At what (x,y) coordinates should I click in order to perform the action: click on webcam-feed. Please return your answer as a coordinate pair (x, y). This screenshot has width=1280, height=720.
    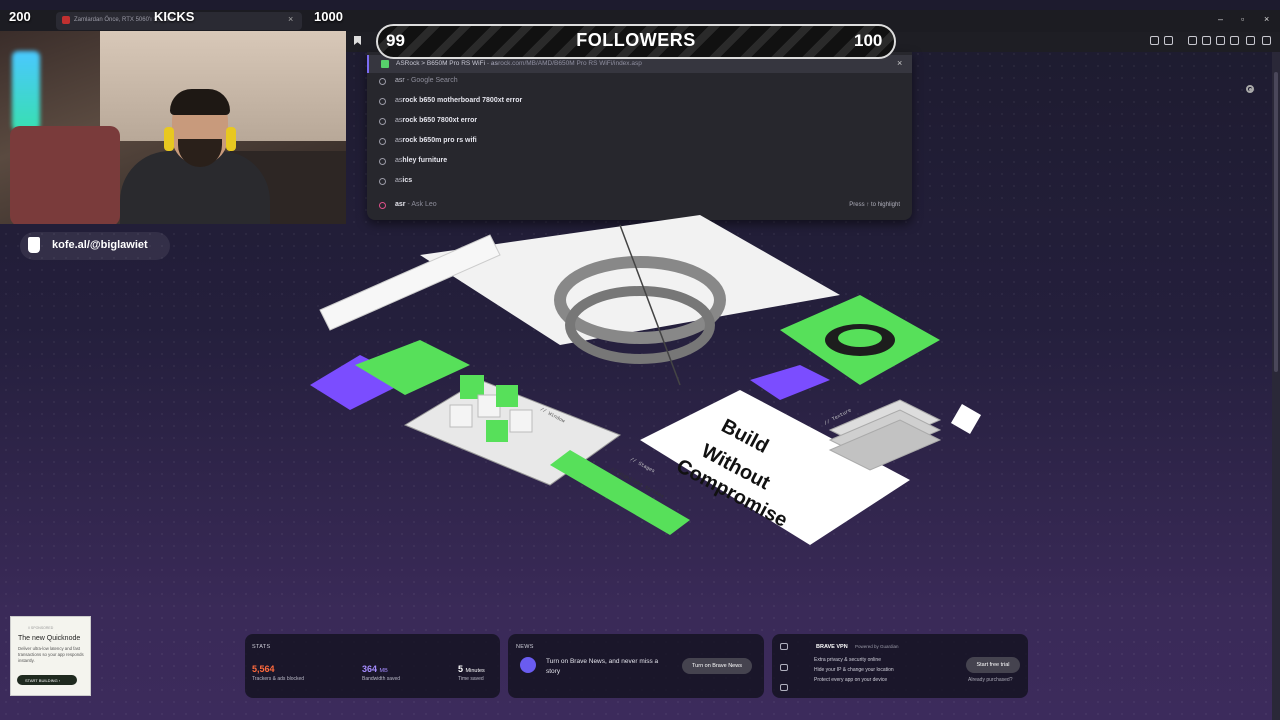
    Looking at the image, I should click on (173, 127).